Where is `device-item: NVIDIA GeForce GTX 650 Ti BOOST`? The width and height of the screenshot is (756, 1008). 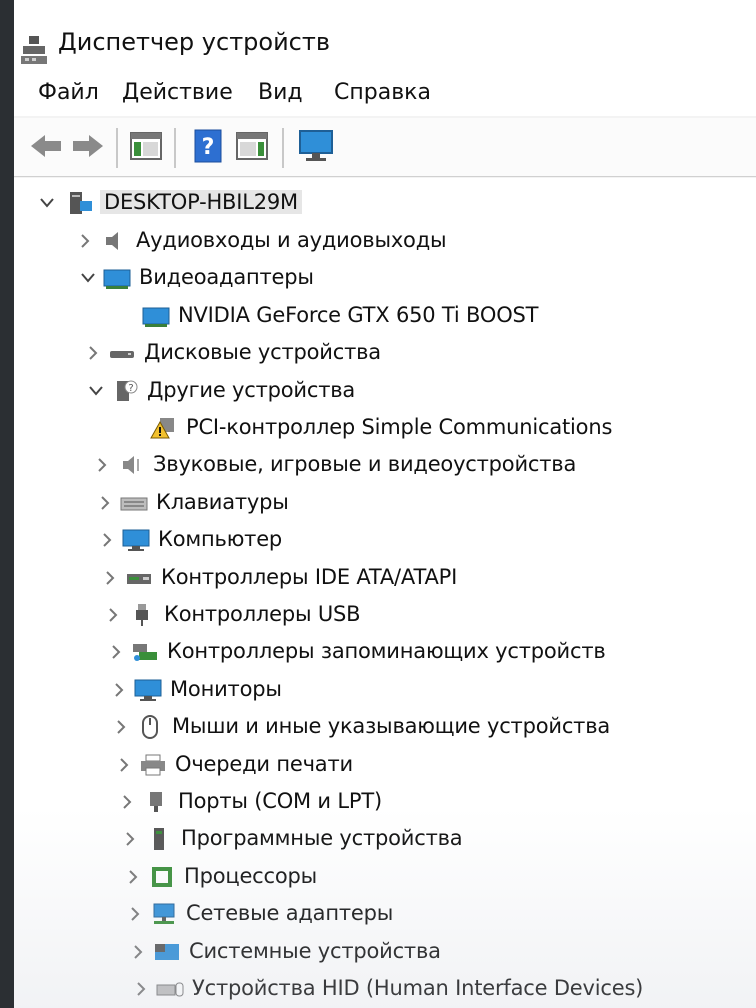 device-item: NVIDIA GeForce GTX 650 Ti BOOST is located at coordinates (418, 316).